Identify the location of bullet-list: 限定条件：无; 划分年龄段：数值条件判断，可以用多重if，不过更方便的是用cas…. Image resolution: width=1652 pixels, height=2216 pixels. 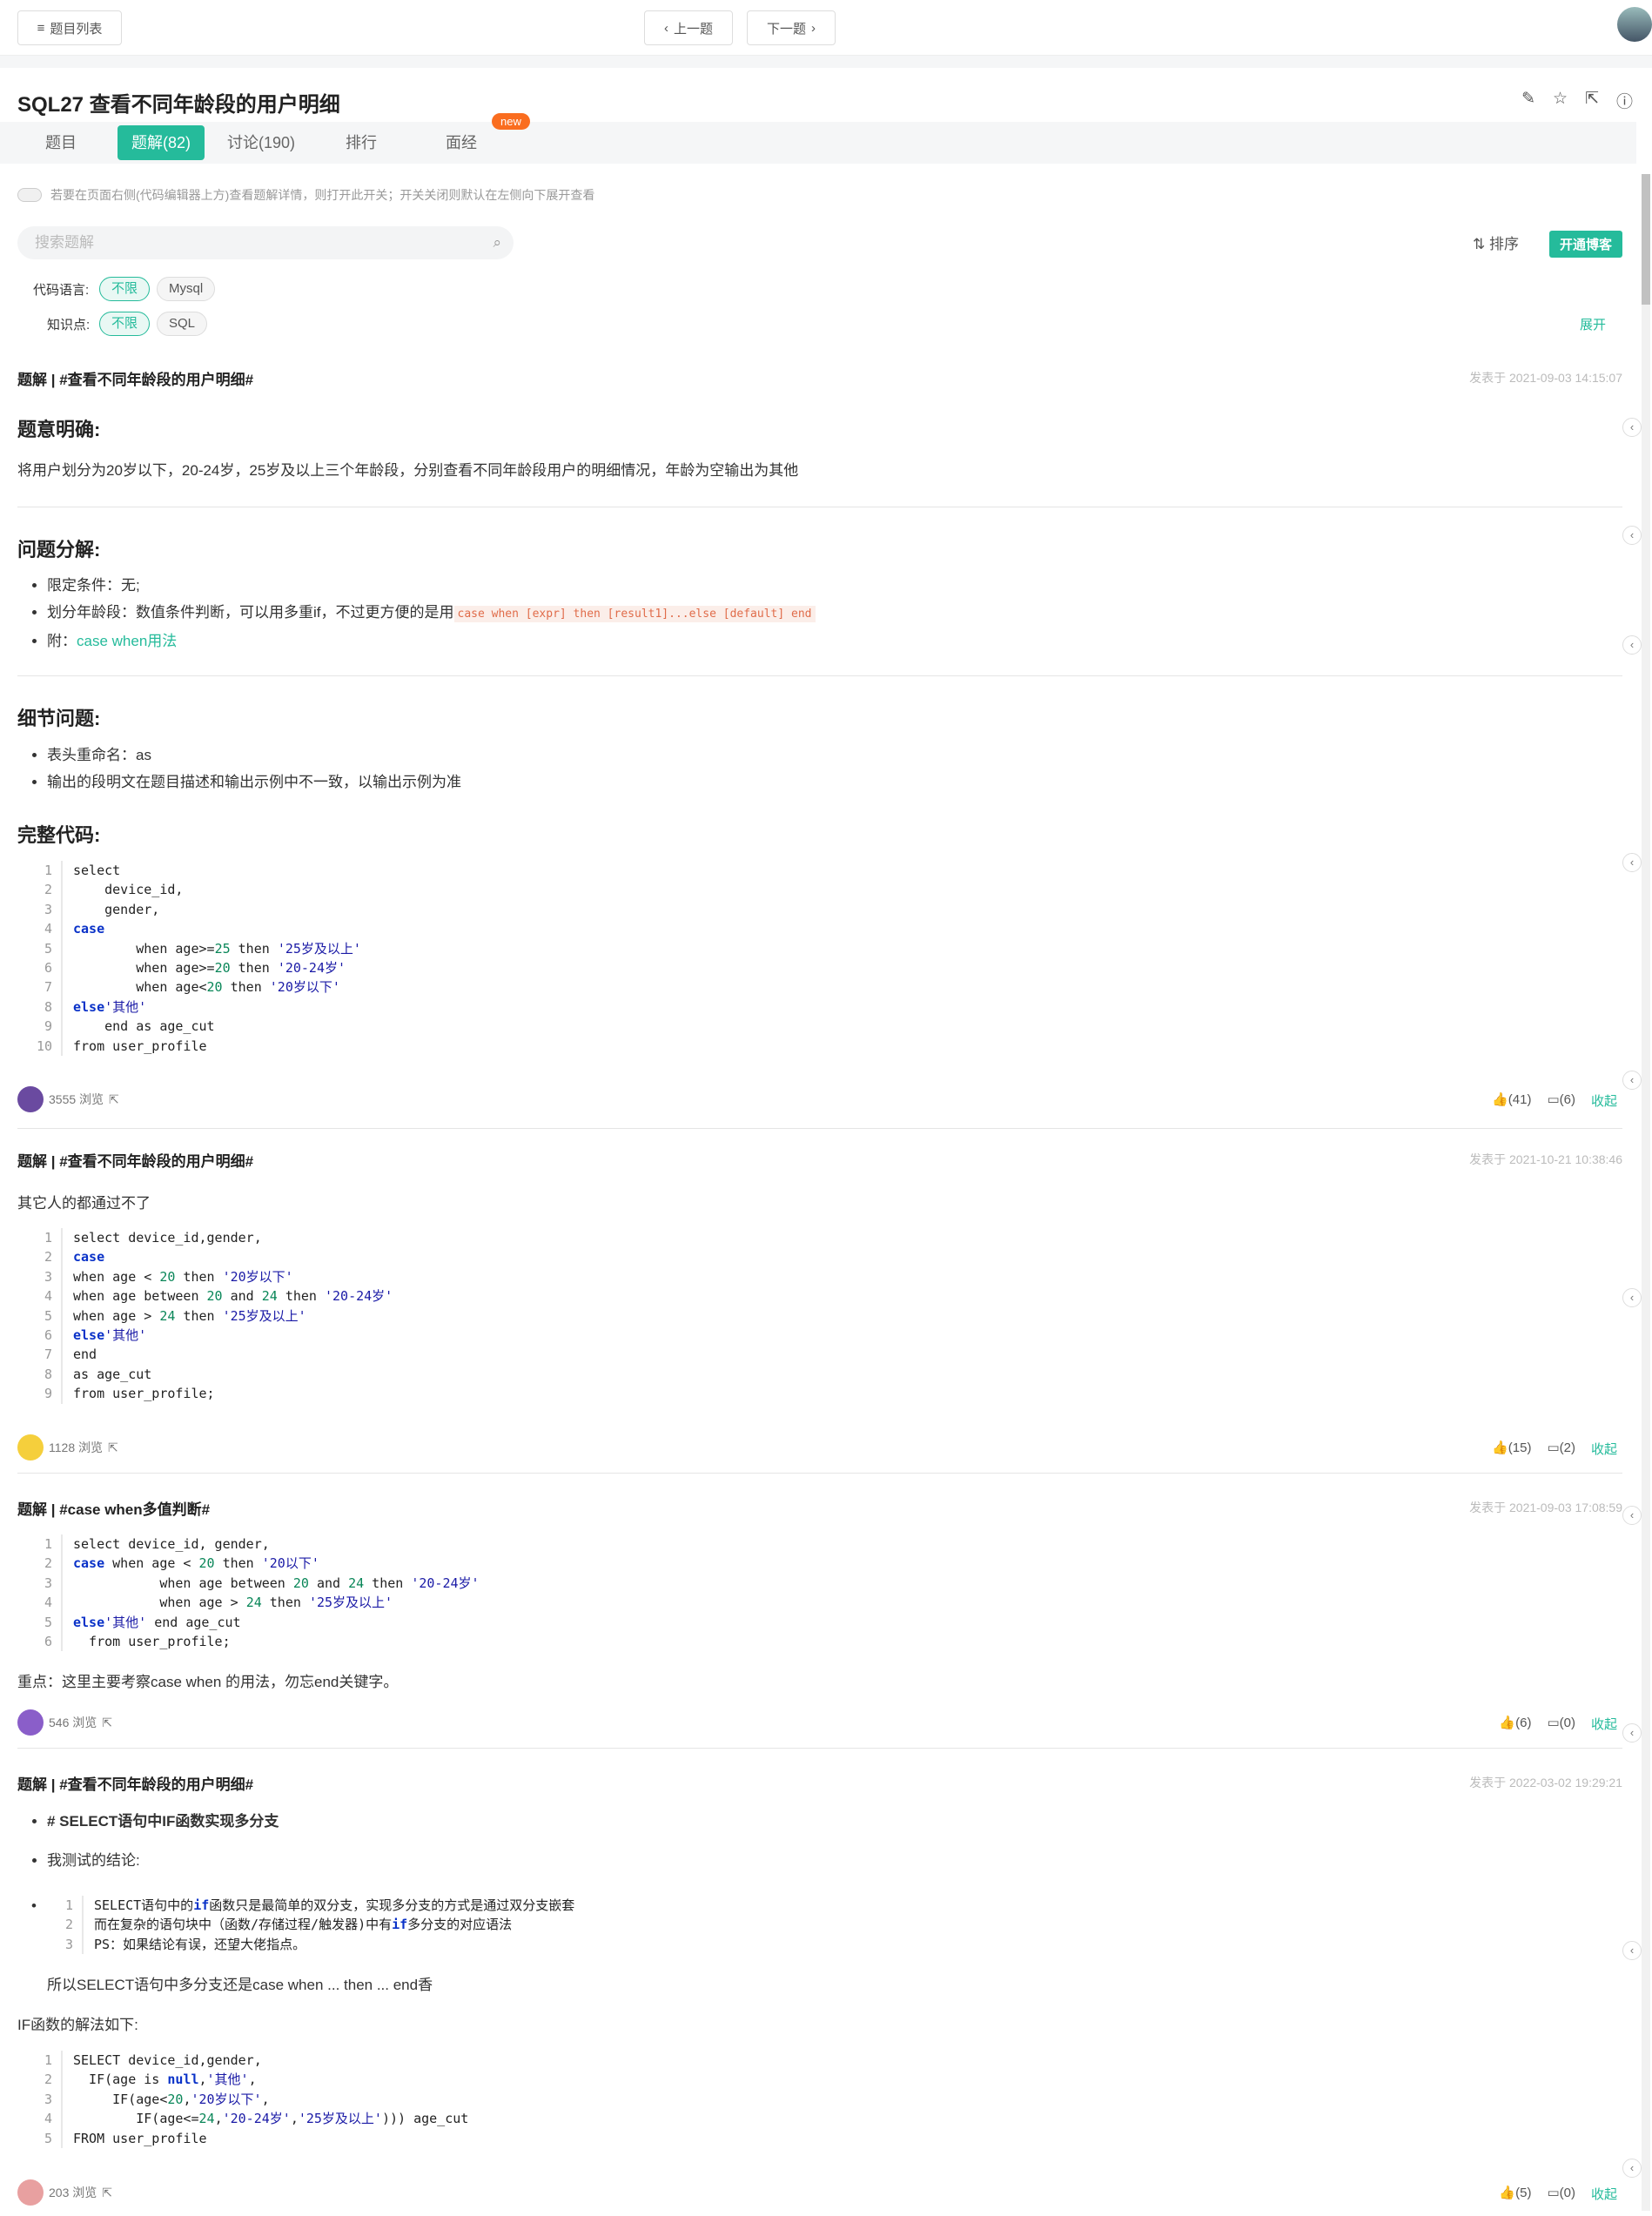
(417, 613).